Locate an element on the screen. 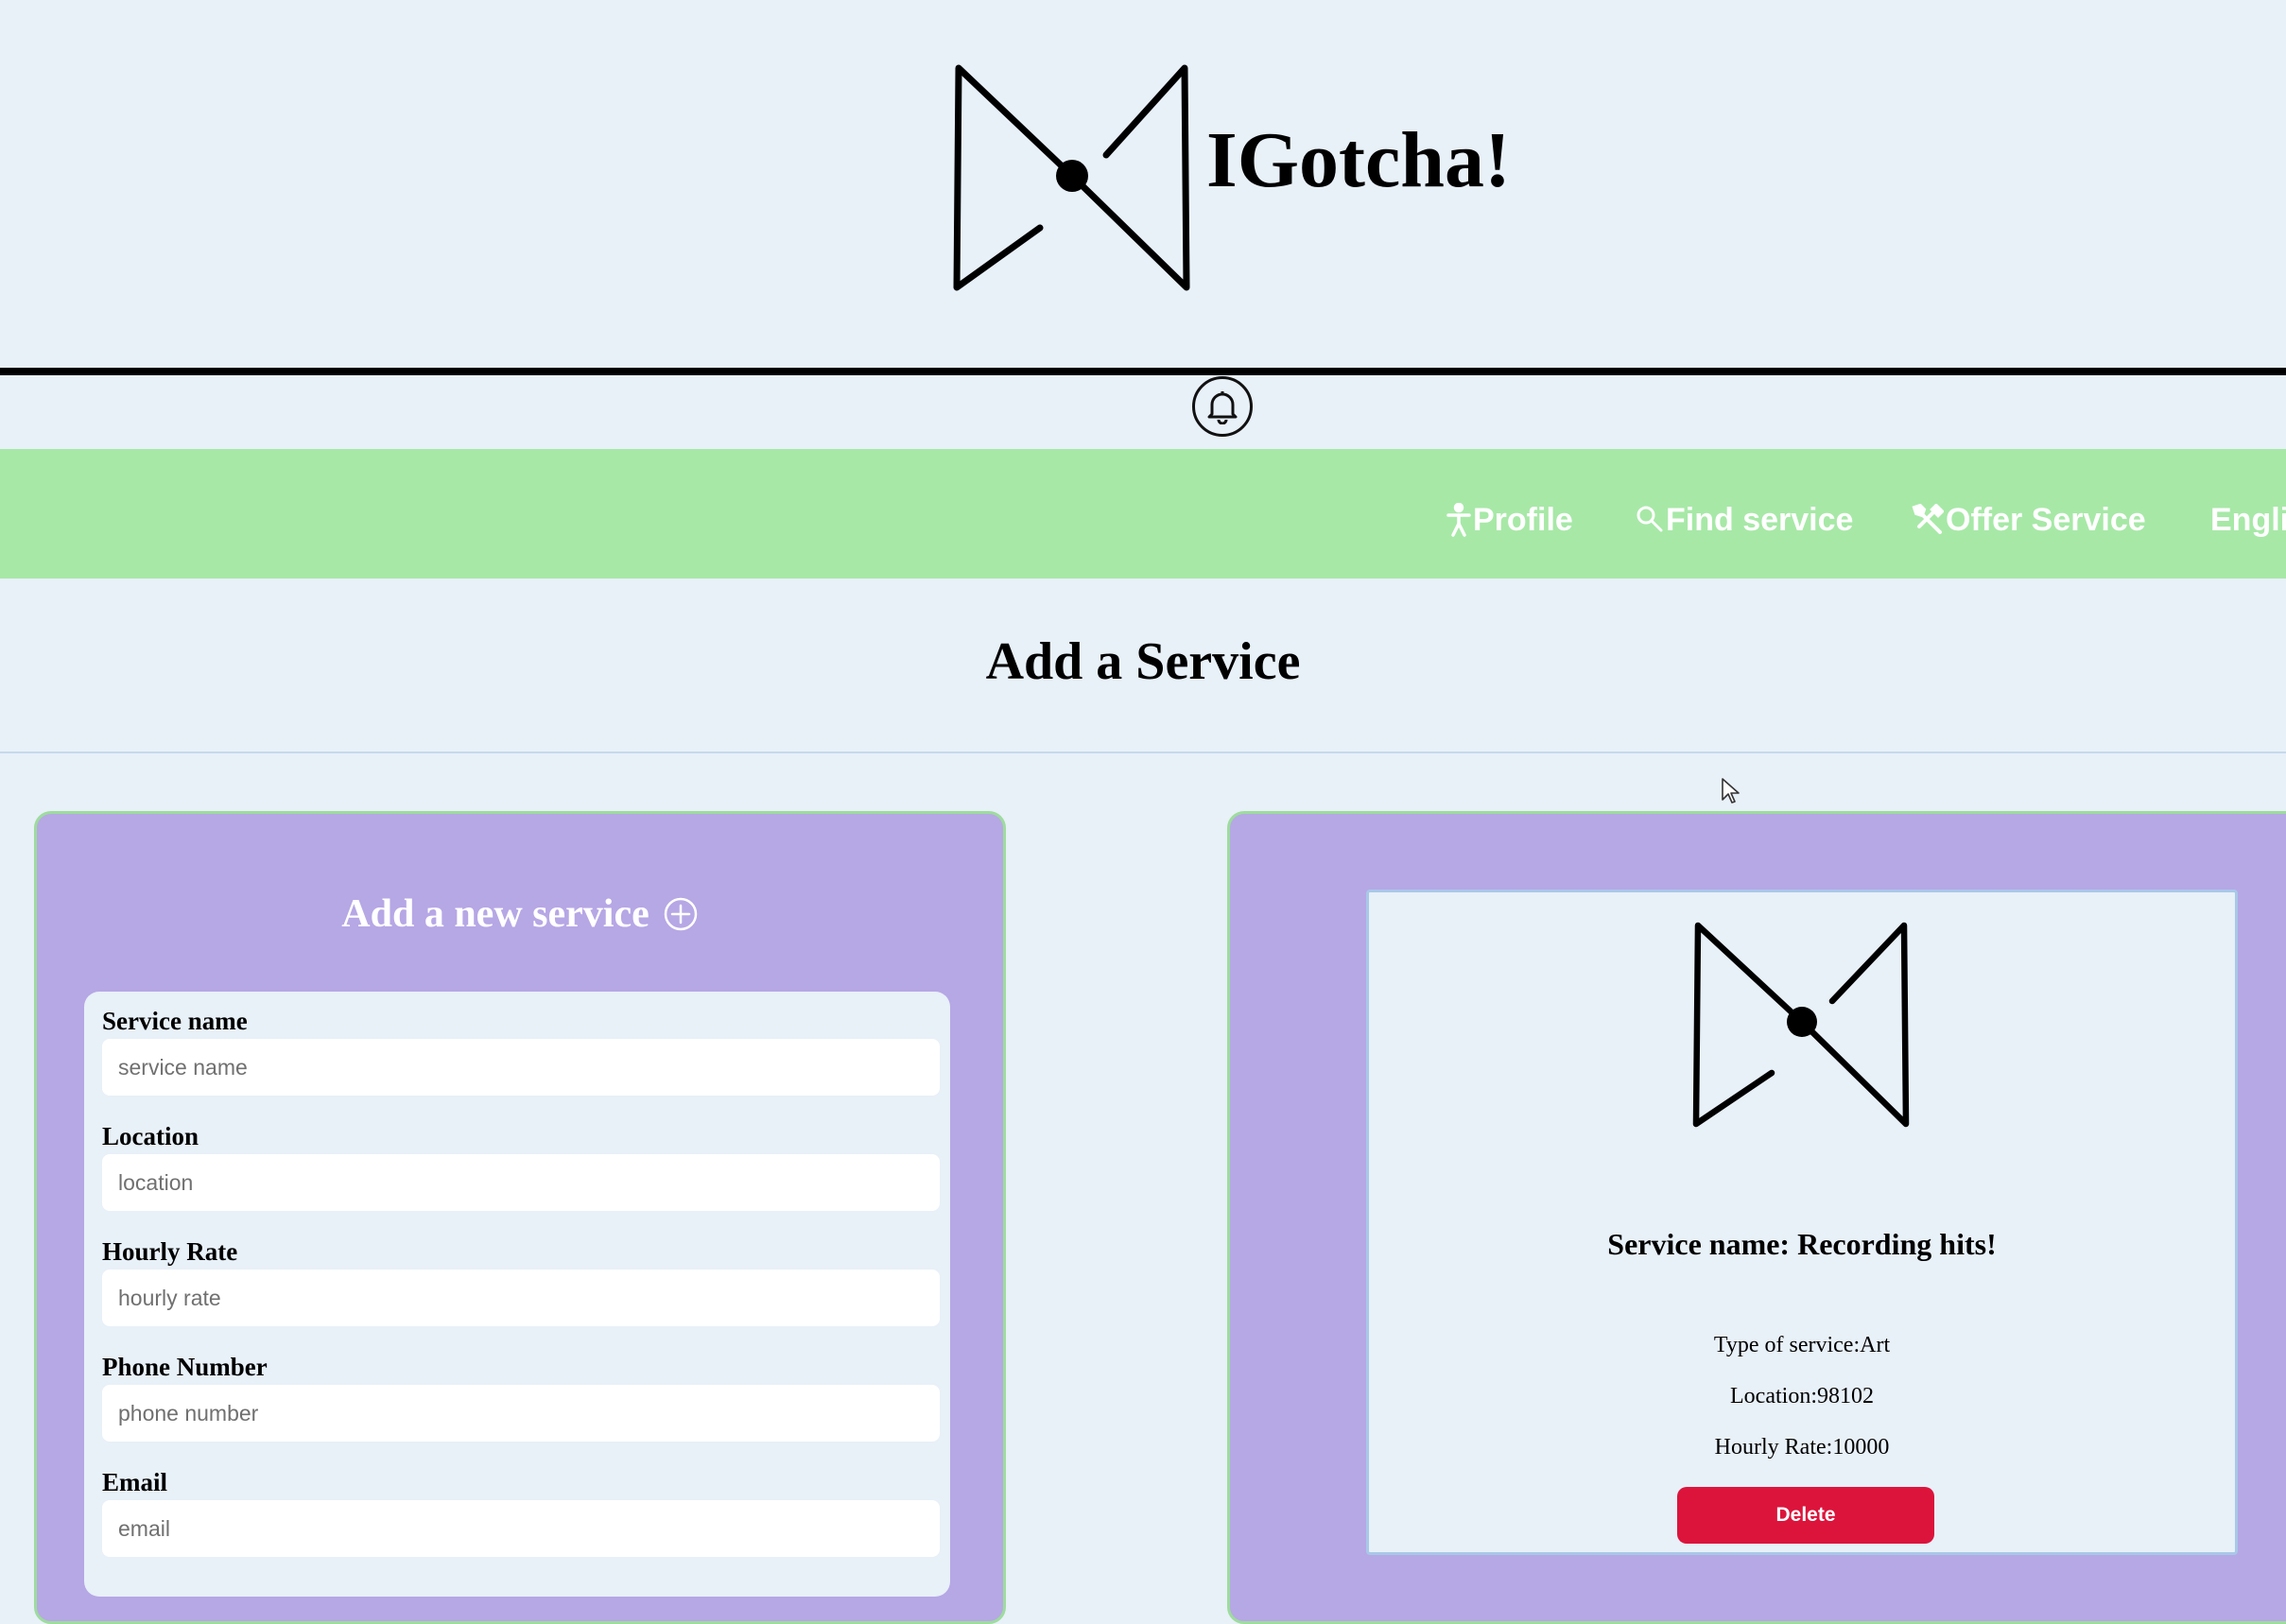 The height and width of the screenshot is (1624, 2286). hourly-rate-input is located at coordinates (521, 1298).